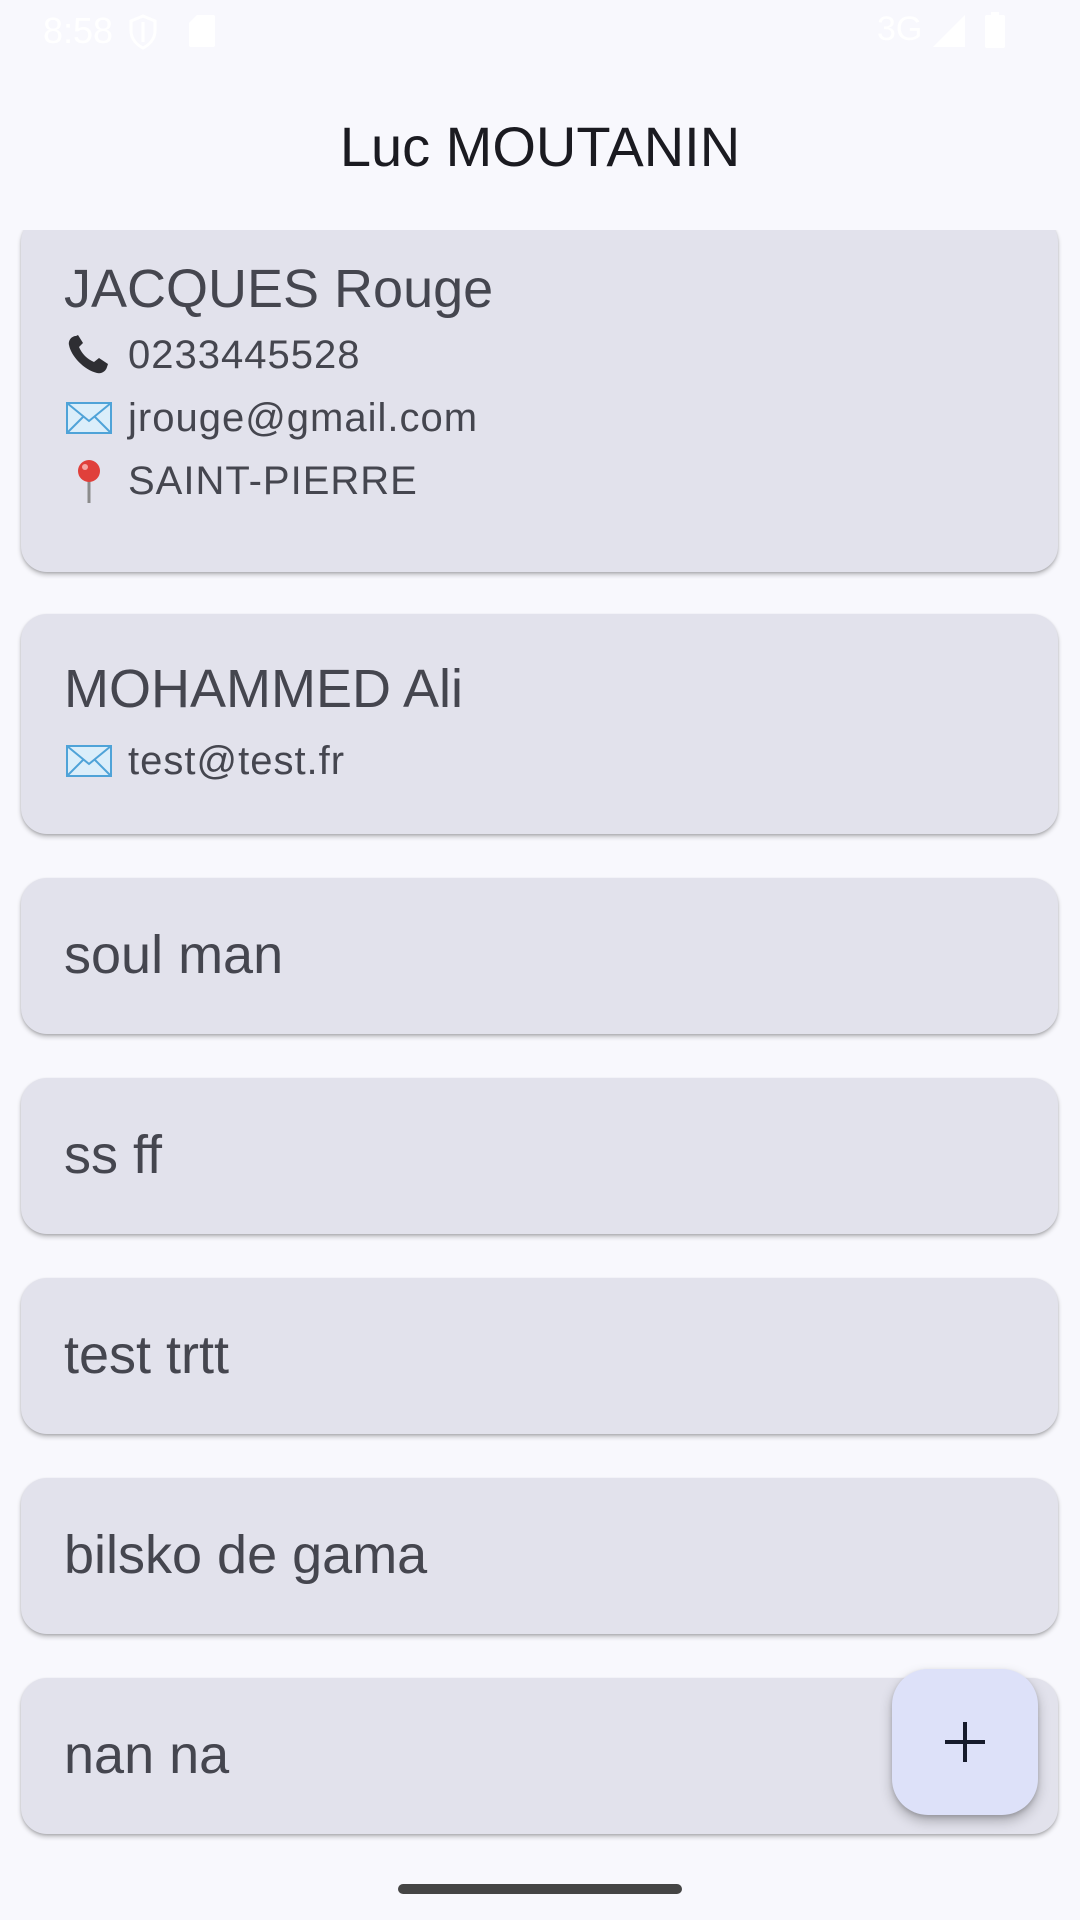 The image size is (1080, 1920). I want to click on navigation-bar, so click(540, 1888).